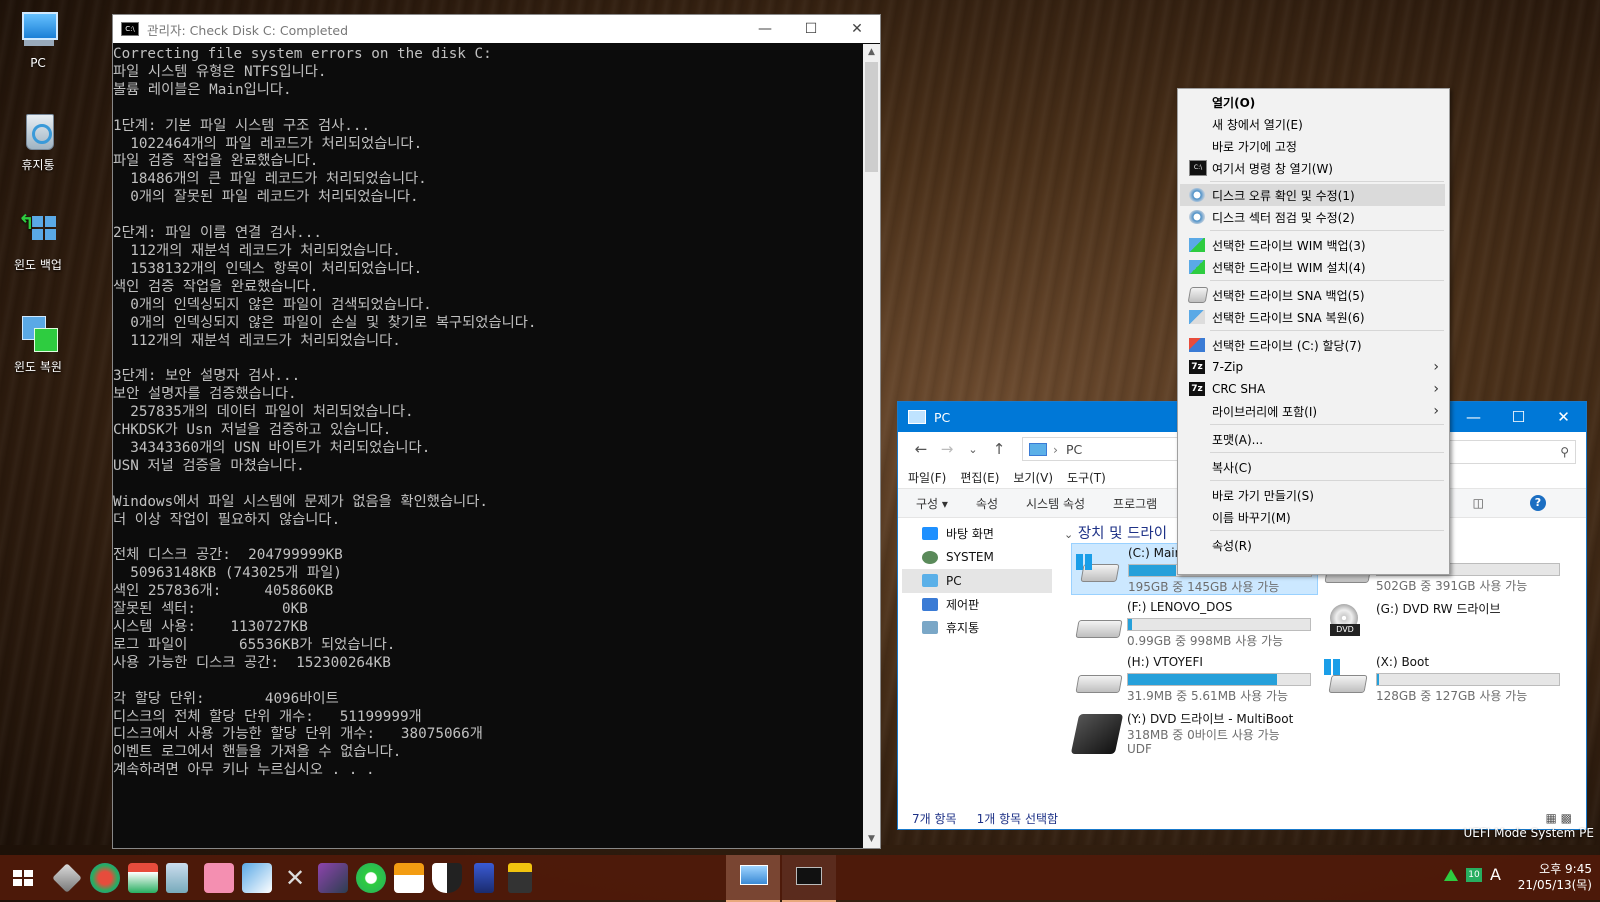 This screenshot has height=902, width=1600. What do you see at coordinates (978, 534) in the screenshot?
I see `nav-item-desktop: 바탕 화면` at bounding box center [978, 534].